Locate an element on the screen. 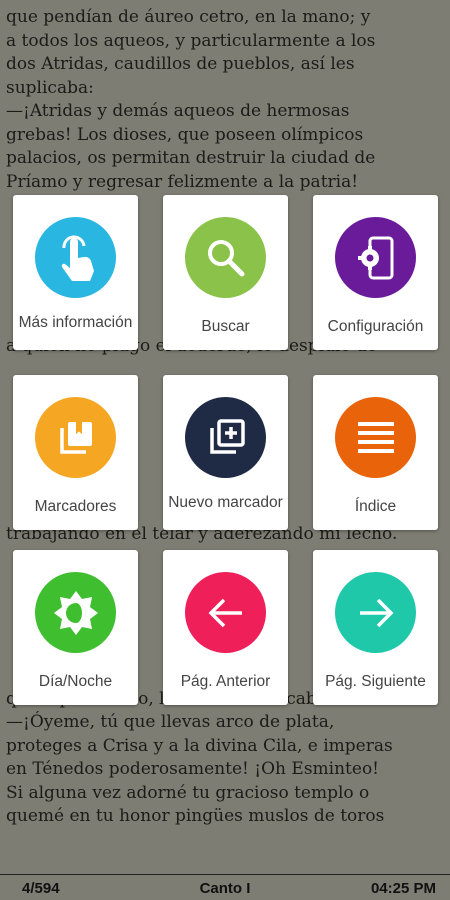 The width and height of the screenshot is (450, 900). more-info-label: Más información is located at coordinates (75, 322).